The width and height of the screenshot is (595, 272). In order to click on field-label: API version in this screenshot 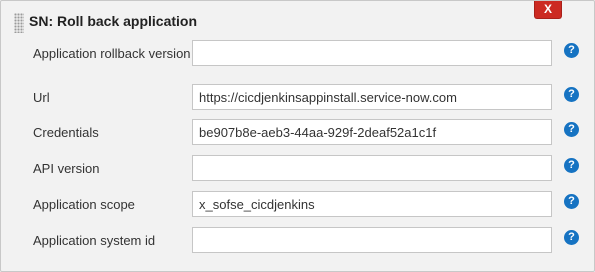, I will do `click(66, 168)`.